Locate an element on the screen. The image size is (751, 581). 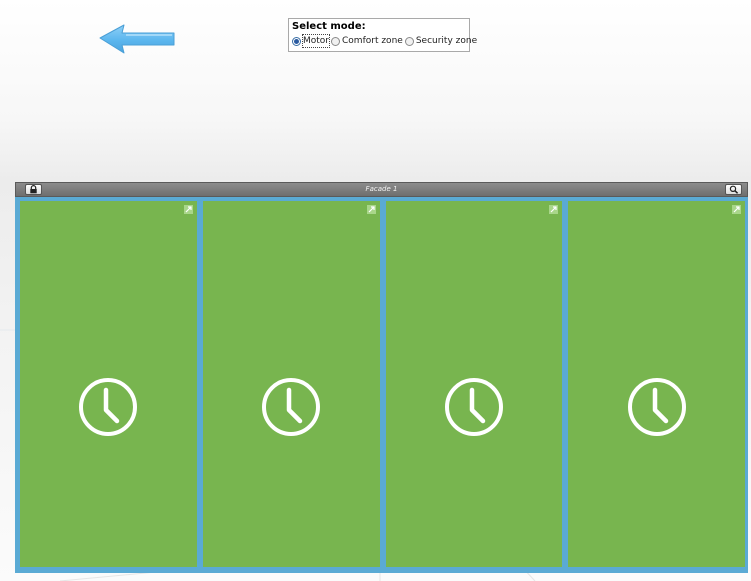
mode-option-comfort-zone: Comfort zone is located at coordinates (367, 41).